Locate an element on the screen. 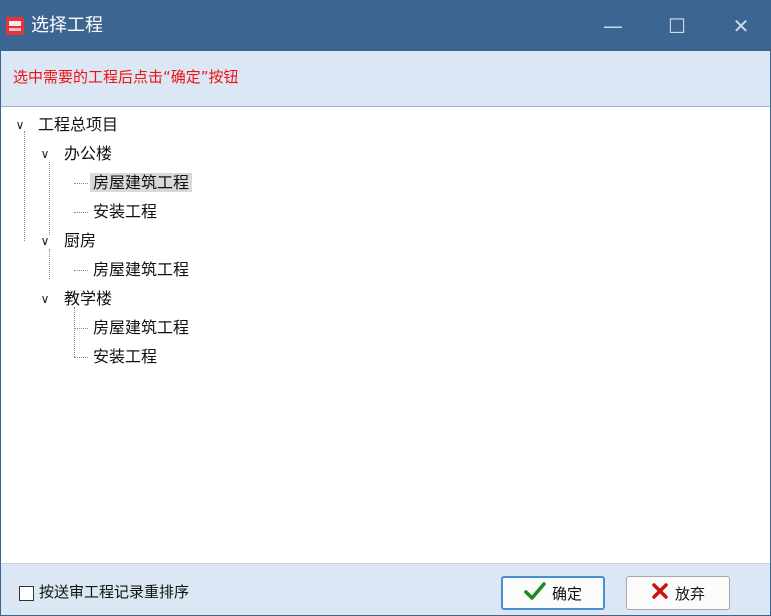 Image resolution: width=771 pixels, height=616 pixels. minimize-button: — is located at coordinates (613, 26).